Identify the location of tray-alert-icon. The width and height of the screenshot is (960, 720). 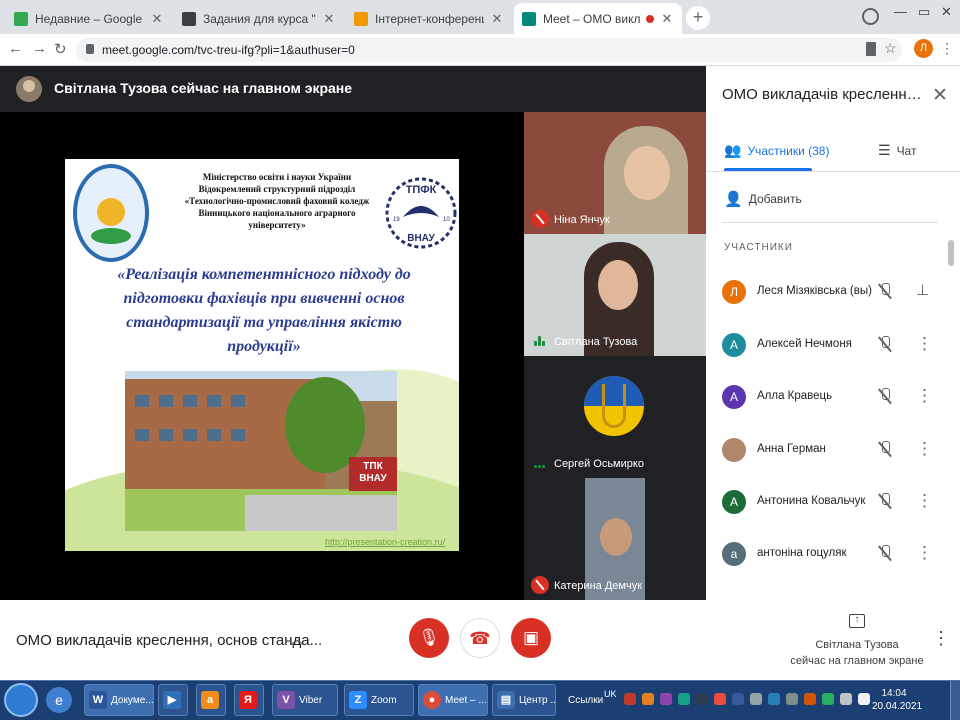
(648, 699).